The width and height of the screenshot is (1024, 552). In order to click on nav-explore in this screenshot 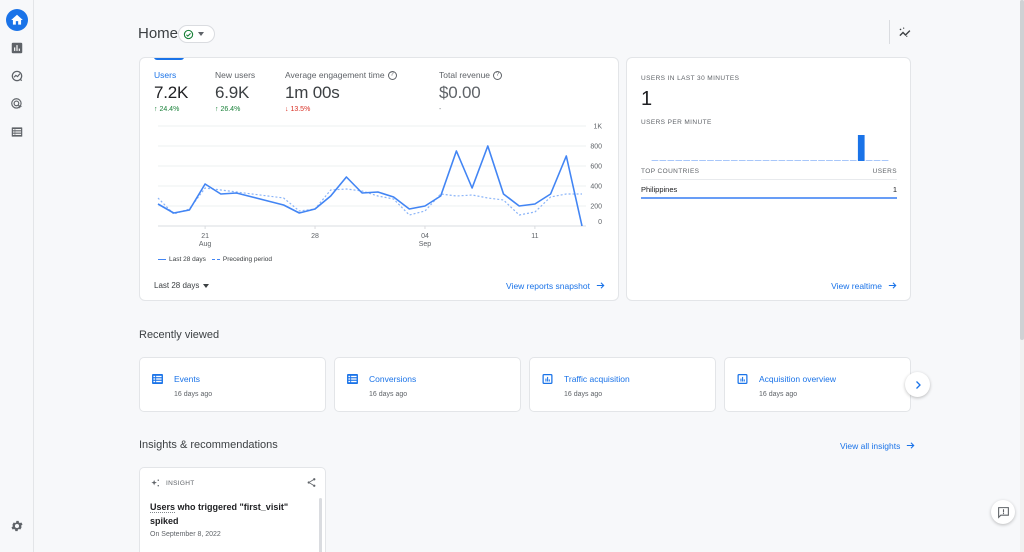, I will do `click(17, 76)`.